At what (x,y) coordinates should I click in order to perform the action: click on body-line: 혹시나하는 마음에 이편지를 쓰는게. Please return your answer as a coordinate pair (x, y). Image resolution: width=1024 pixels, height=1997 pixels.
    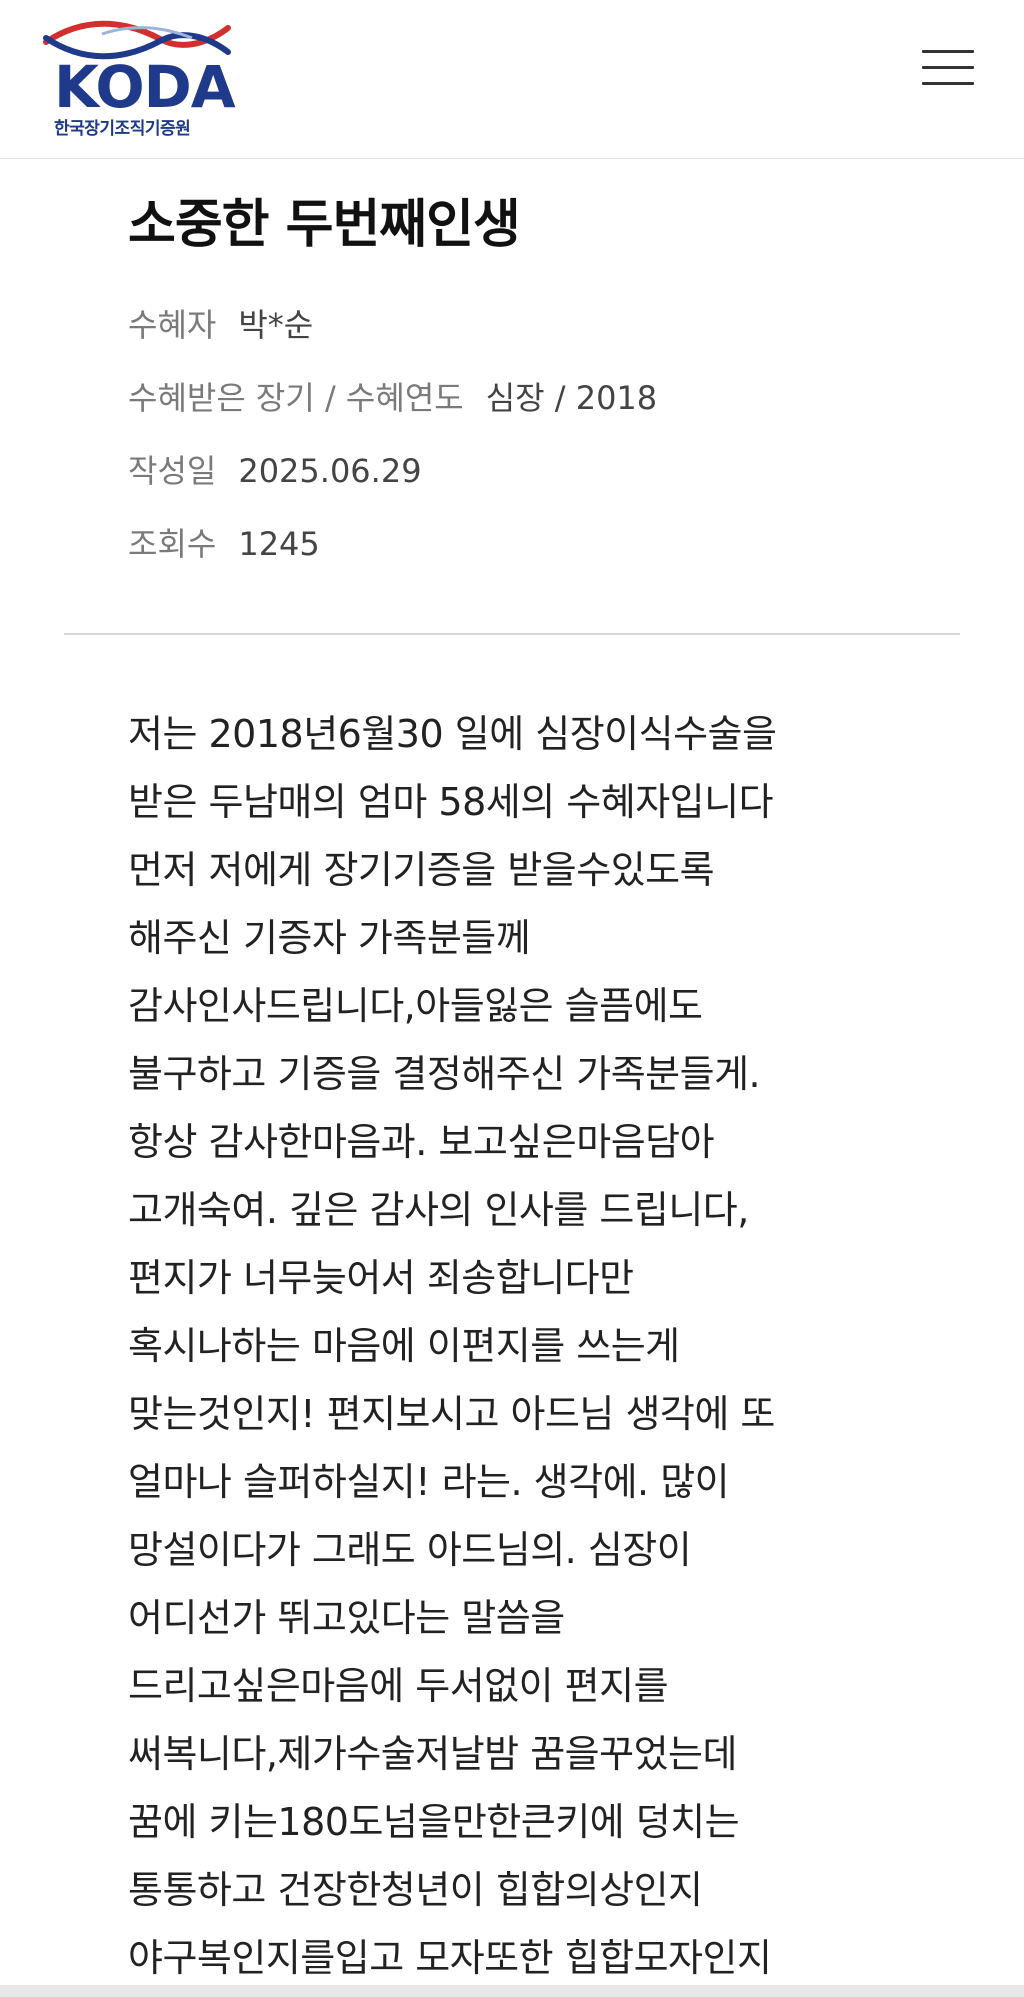
    Looking at the image, I should click on (404, 1346).